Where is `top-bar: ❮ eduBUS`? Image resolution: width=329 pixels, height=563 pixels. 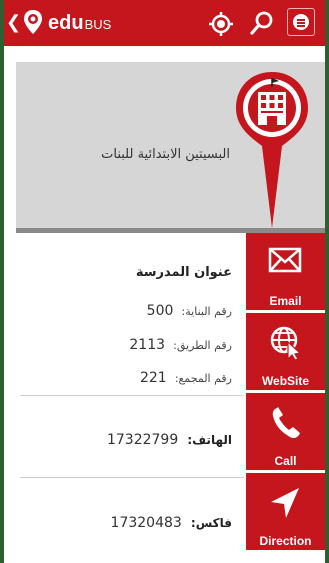 top-bar: ❮ eduBUS is located at coordinates (164, 23).